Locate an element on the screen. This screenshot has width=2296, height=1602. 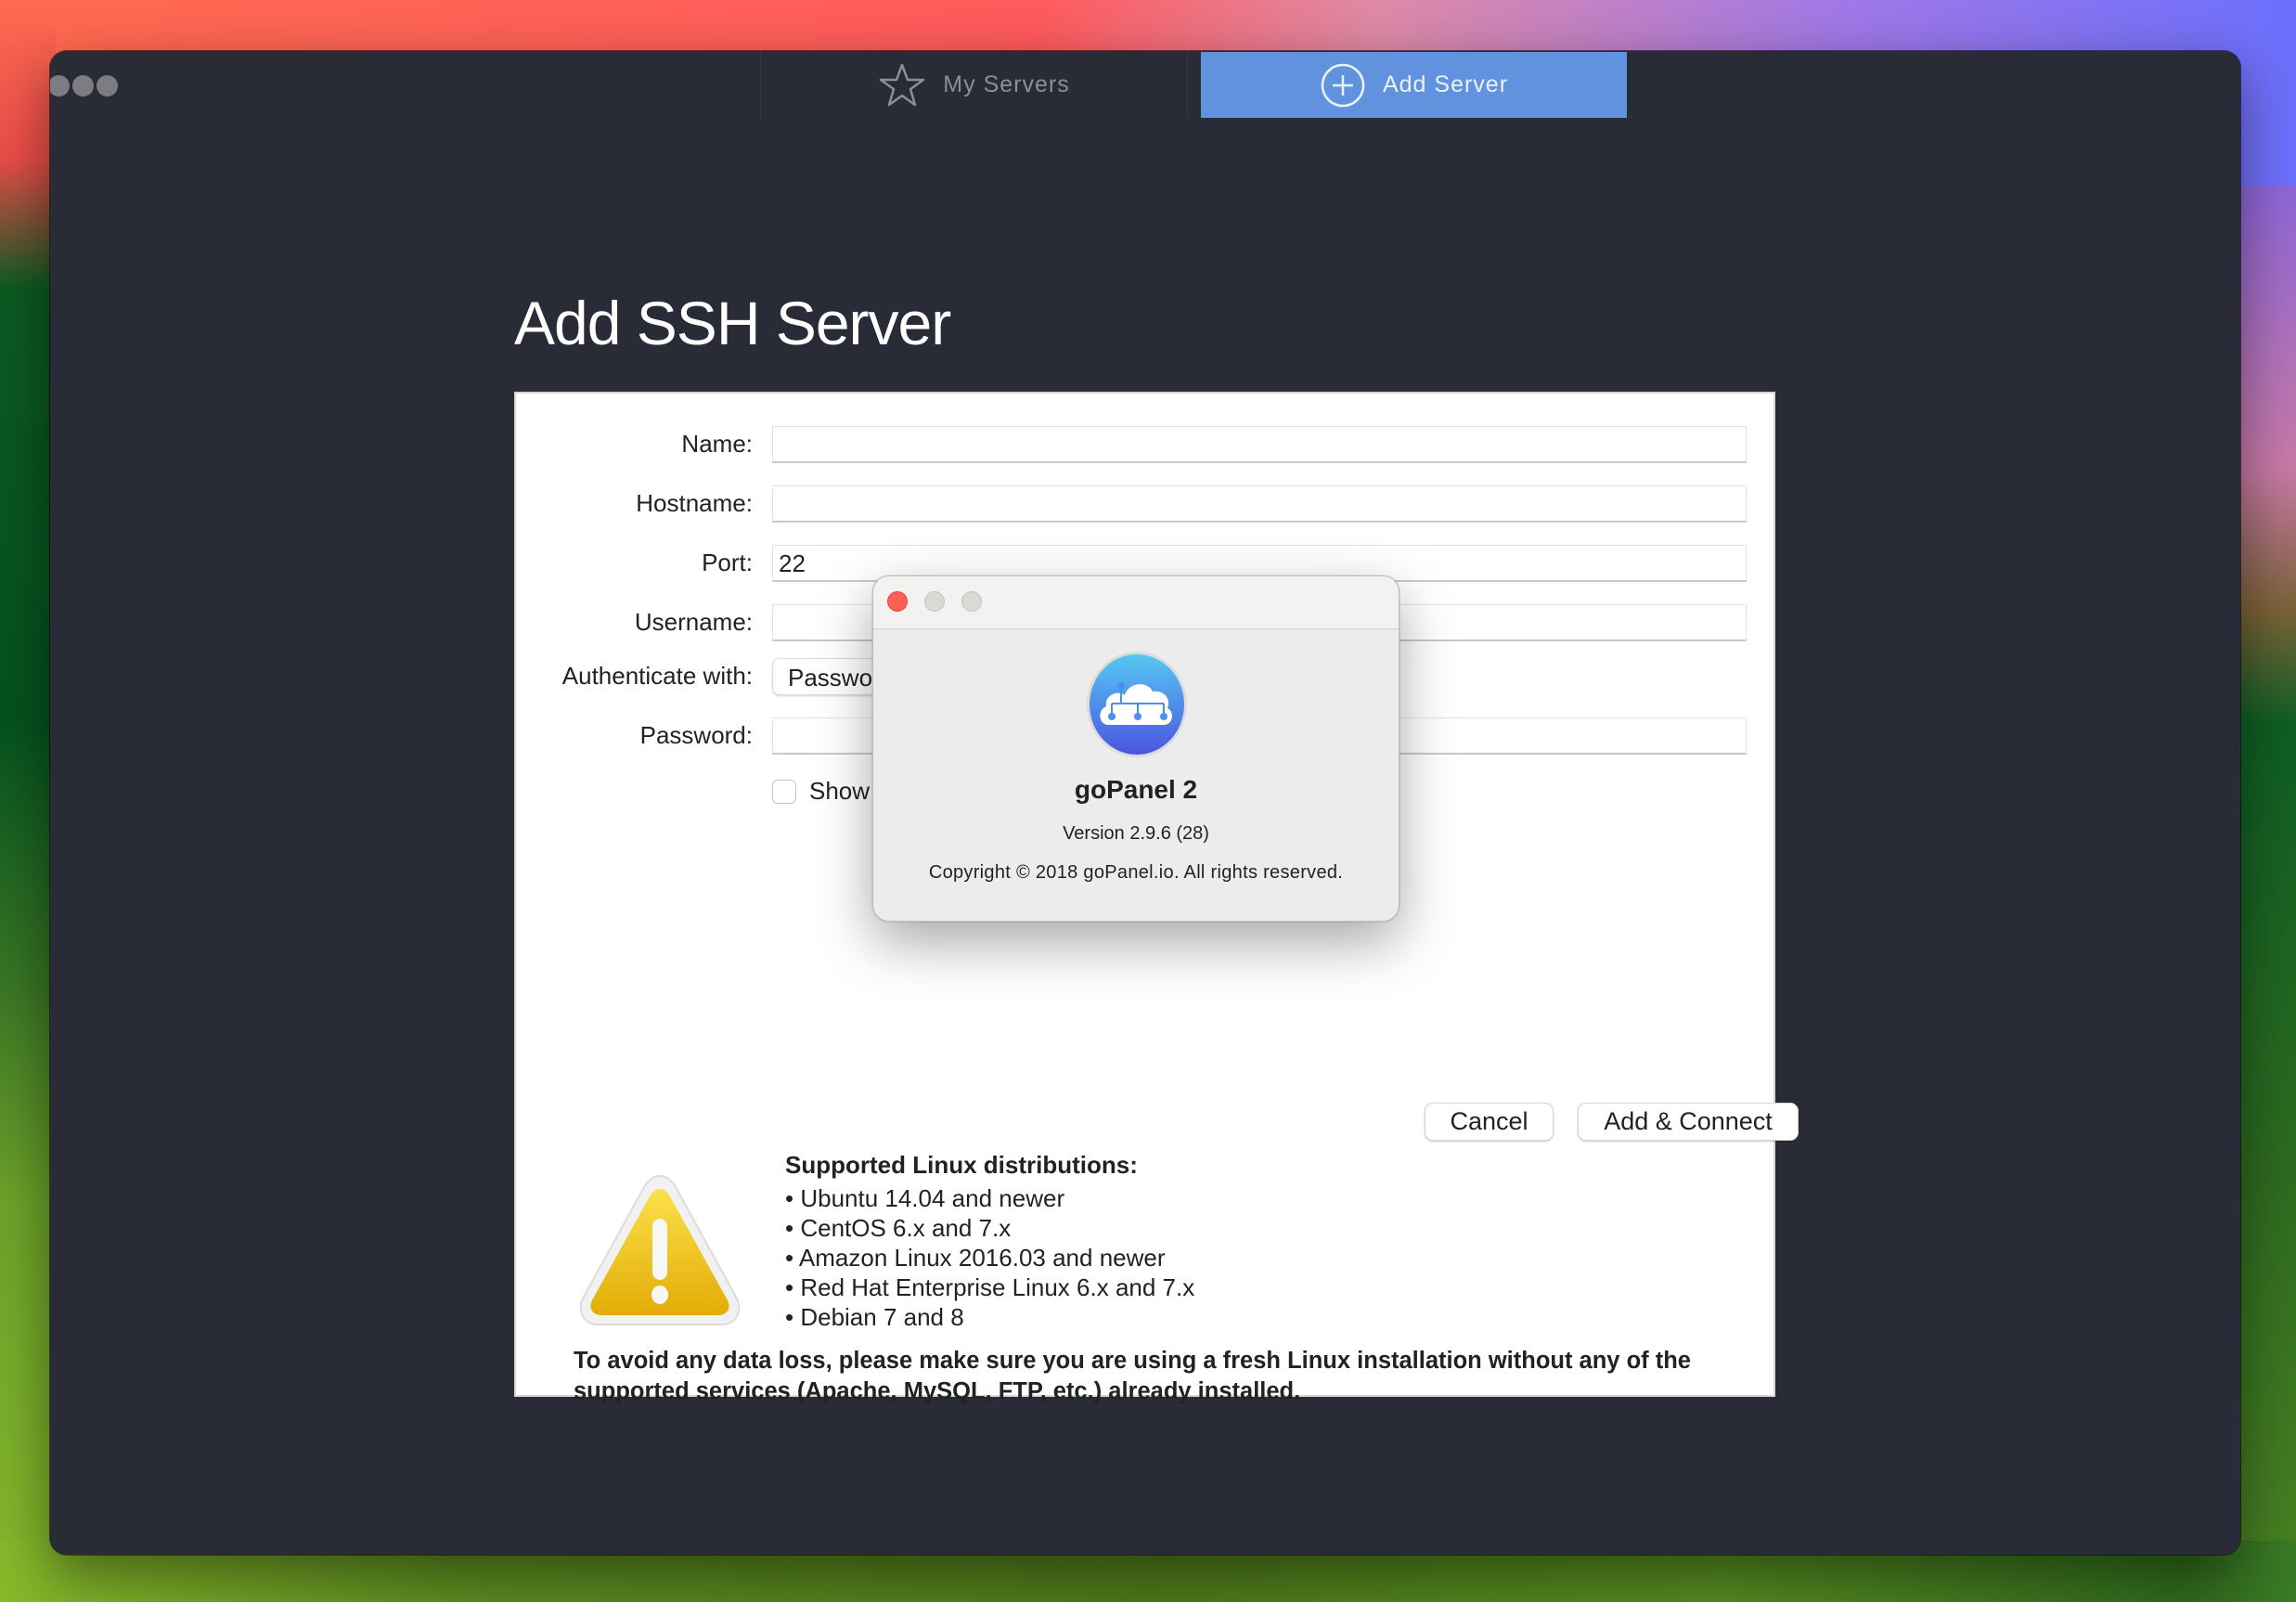
about-zoom-button is located at coordinates (971, 601).